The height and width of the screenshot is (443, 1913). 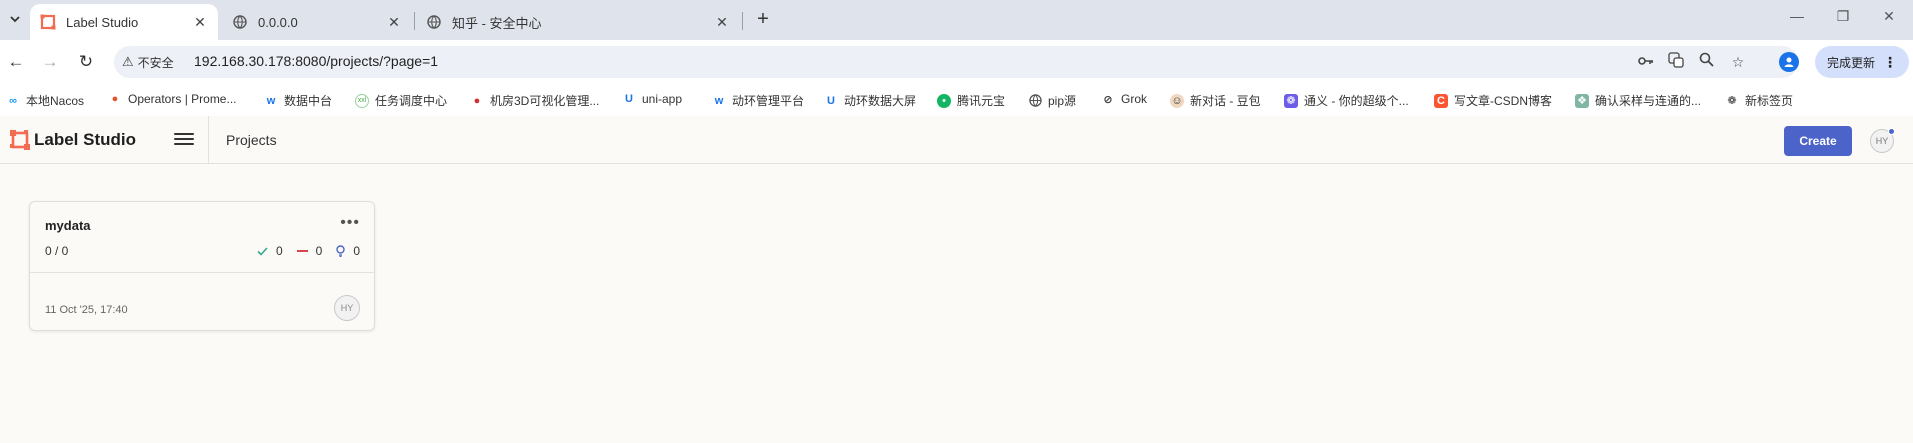 I want to click on user-avatar: HY, so click(x=1882, y=140).